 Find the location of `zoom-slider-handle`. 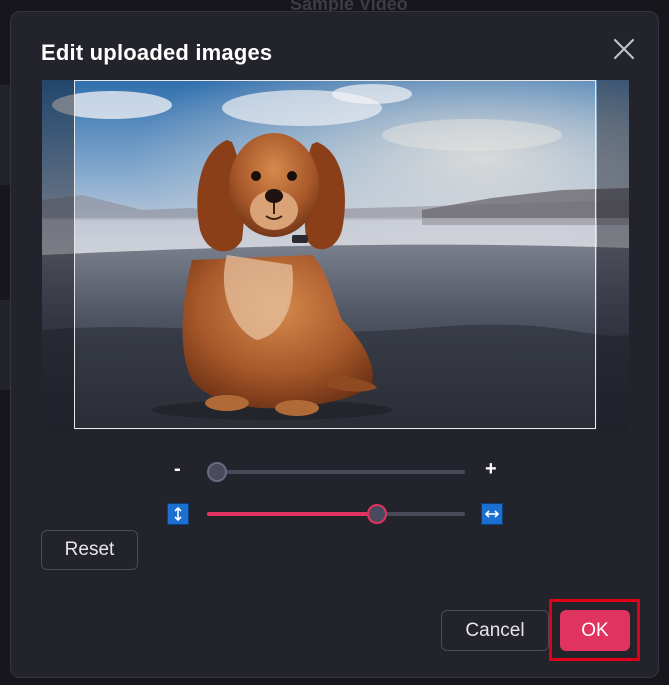

zoom-slider-handle is located at coordinates (217, 472).